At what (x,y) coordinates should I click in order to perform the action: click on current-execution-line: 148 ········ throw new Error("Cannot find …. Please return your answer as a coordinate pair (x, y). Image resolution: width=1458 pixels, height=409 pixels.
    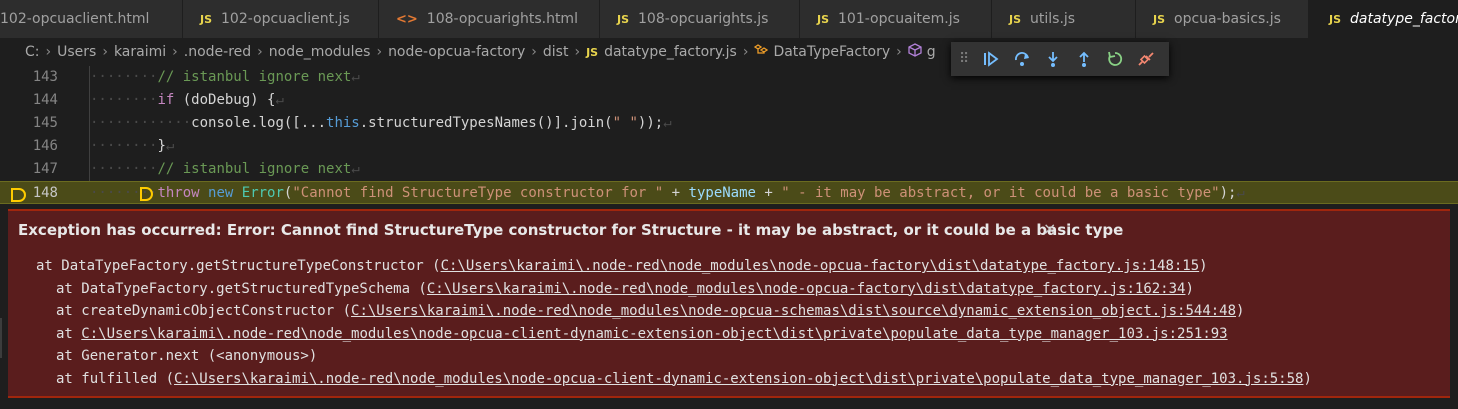
    Looking at the image, I should click on (729, 192).